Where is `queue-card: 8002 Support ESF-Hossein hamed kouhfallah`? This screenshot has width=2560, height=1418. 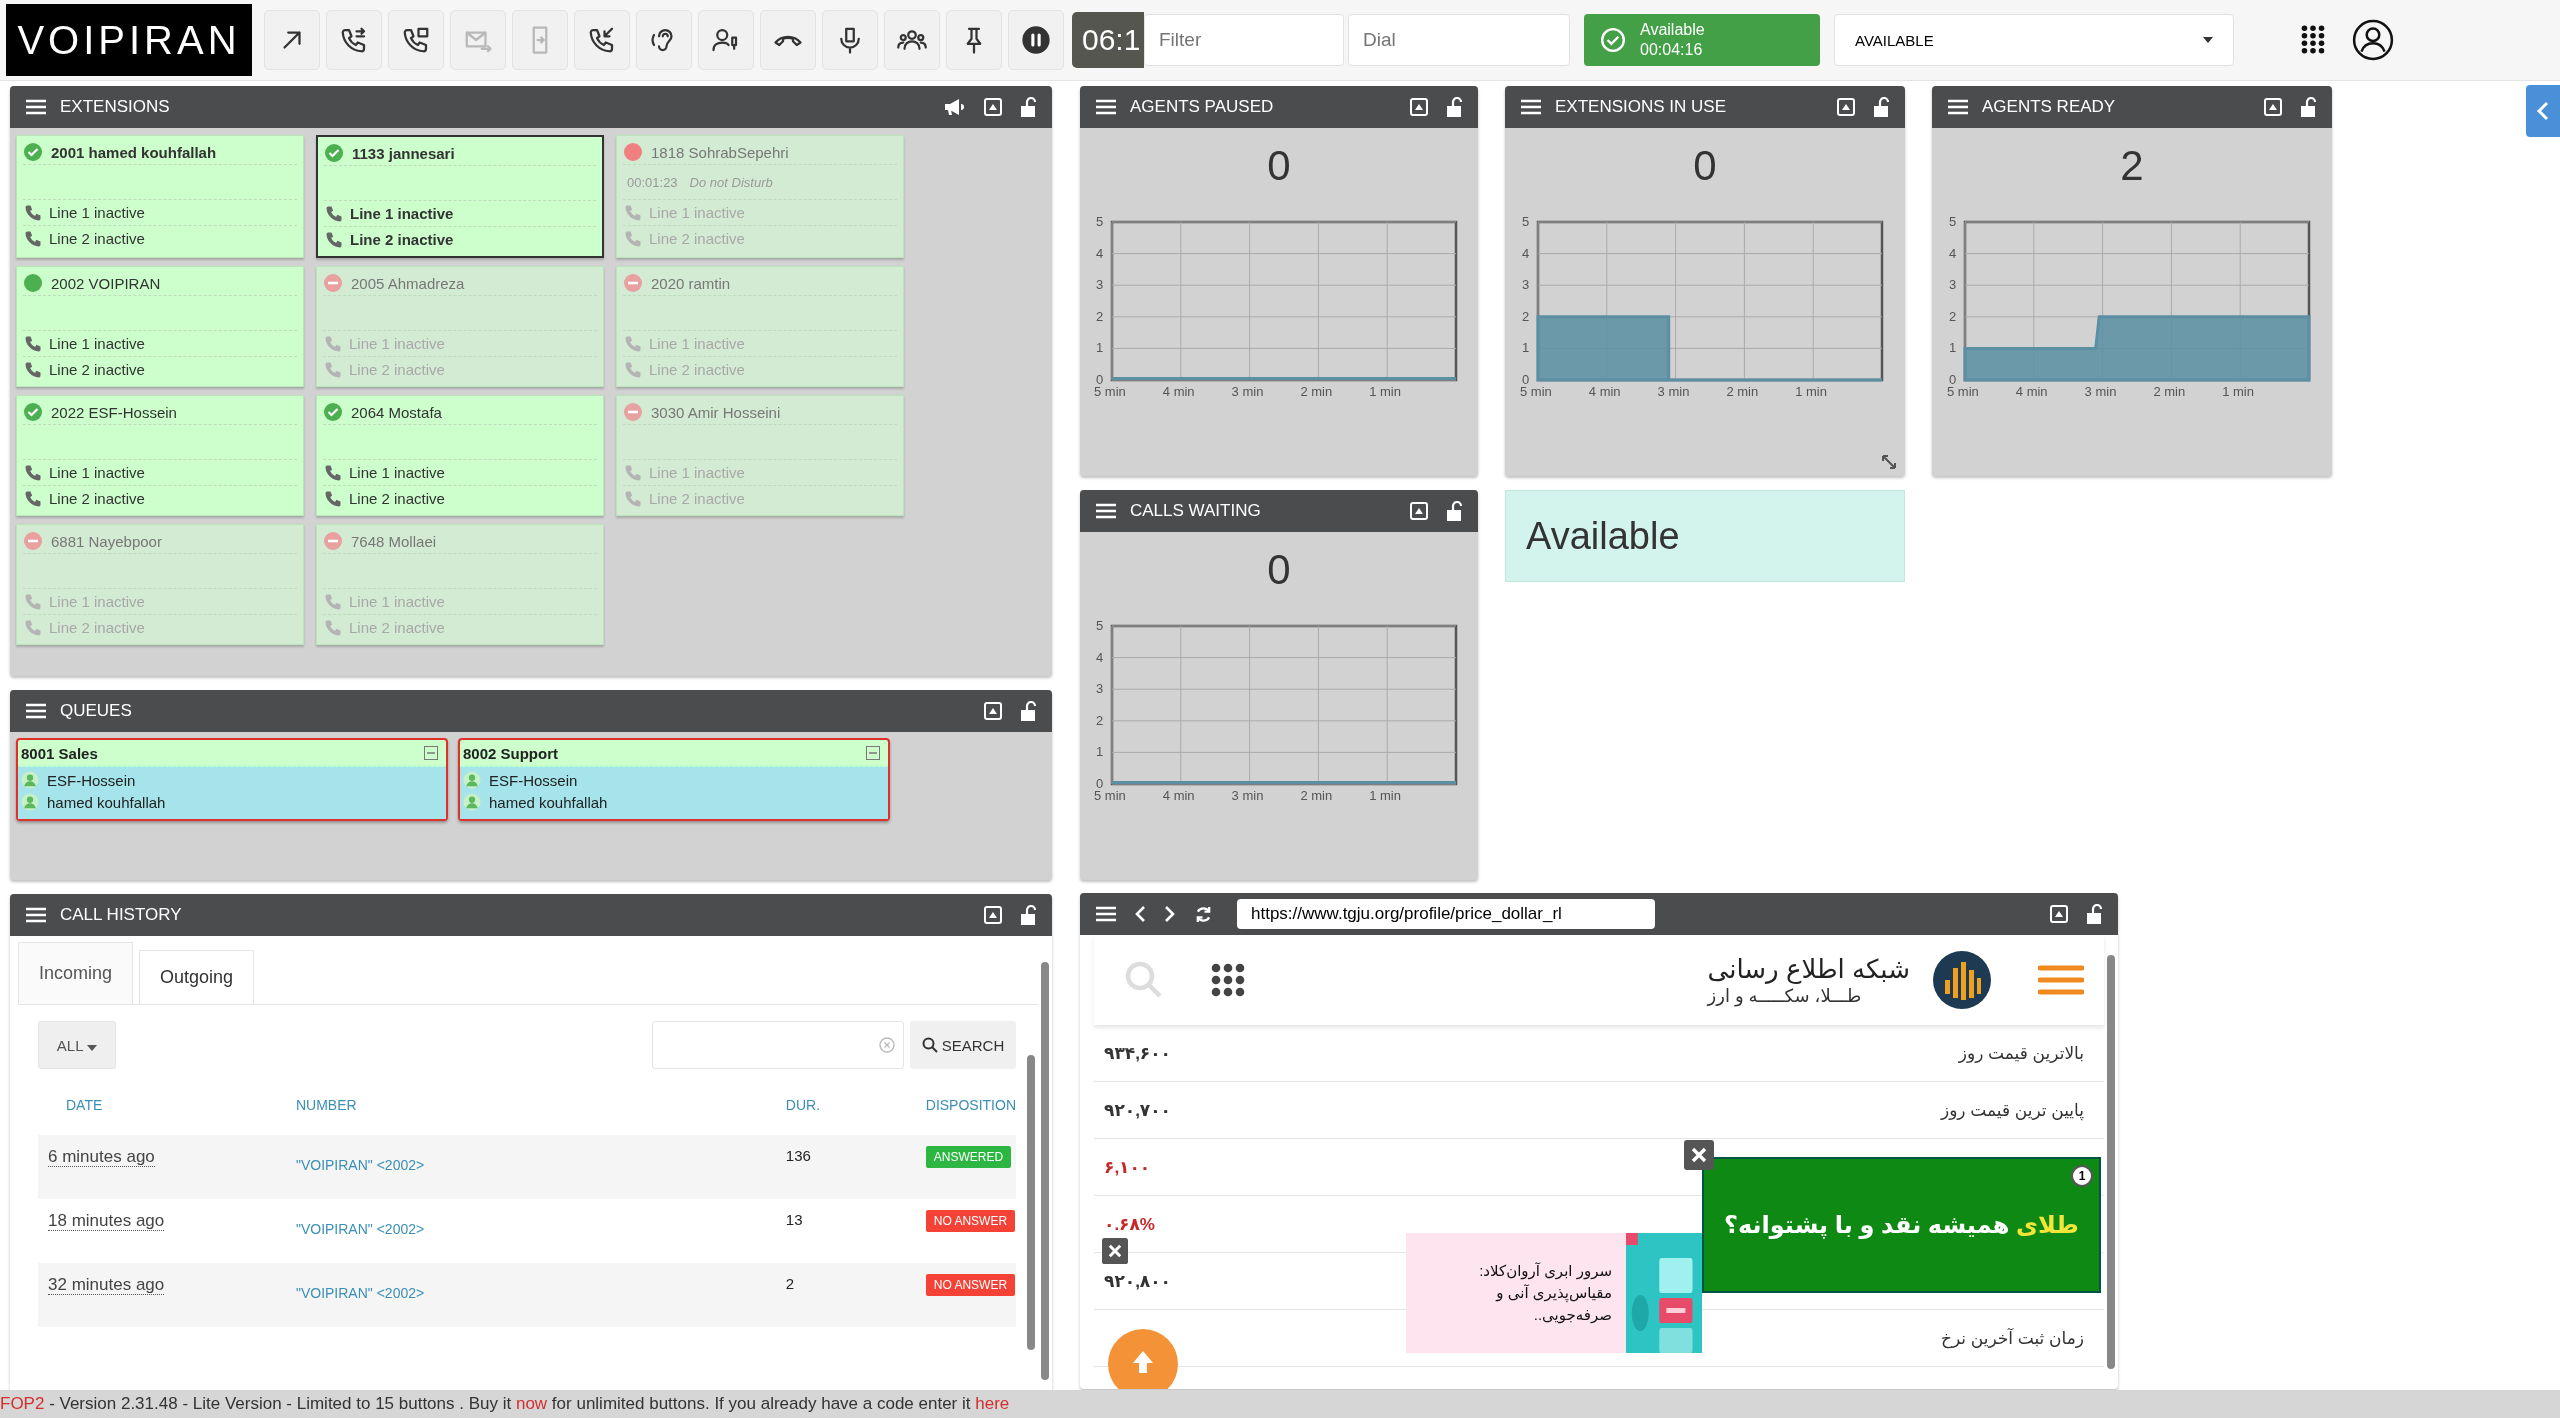
queue-card: 8002 Support ESF-Hossein hamed kouhfallah is located at coordinates (674, 779).